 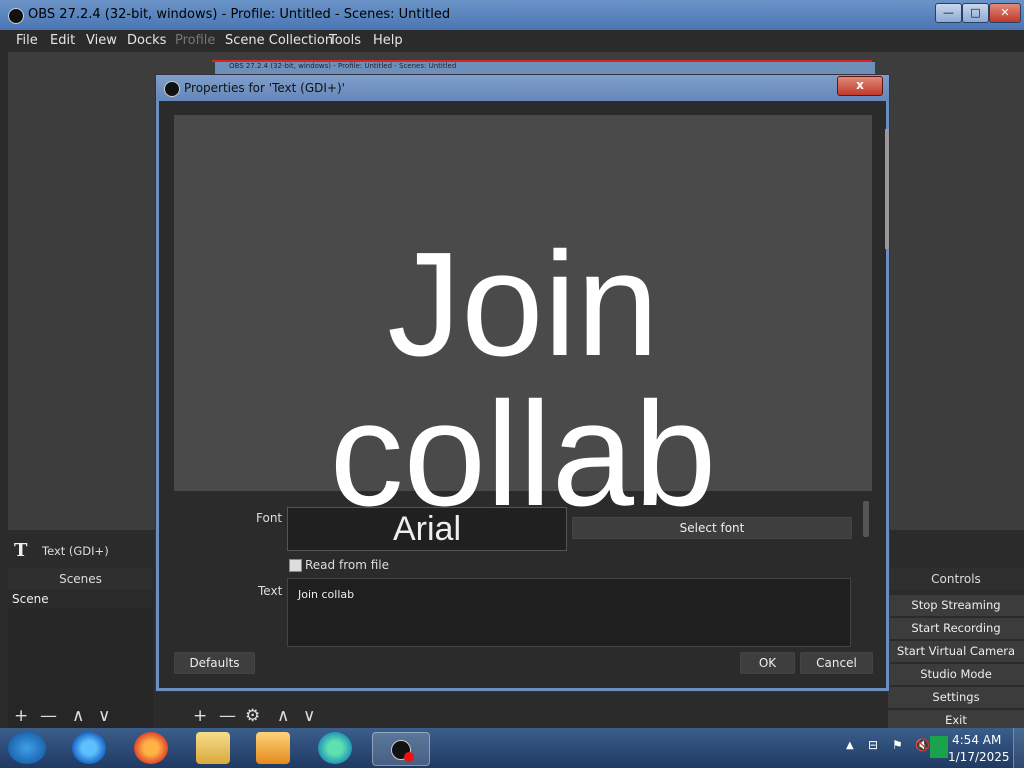 I want to click on dialog-title-bar: Properties for 'Text (GDI+)' x, so click(x=522, y=88).